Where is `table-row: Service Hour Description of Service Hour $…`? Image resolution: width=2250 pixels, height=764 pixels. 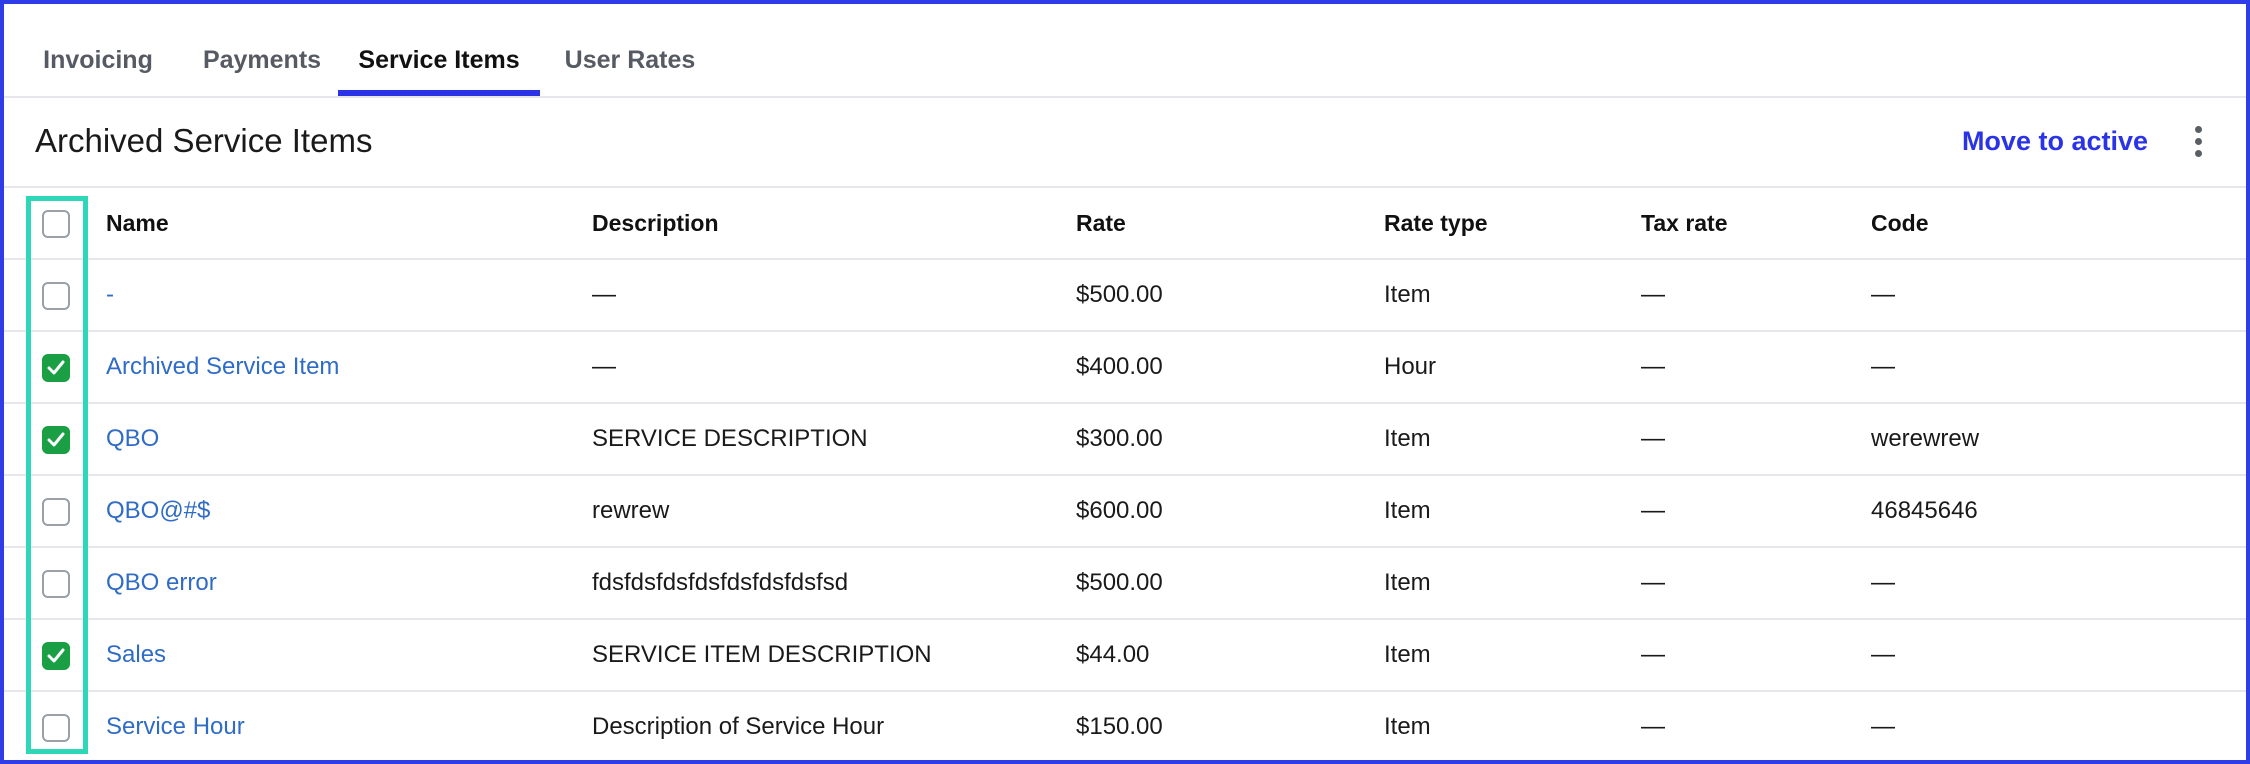 table-row: Service Hour Description of Service Hour $… is located at coordinates (1125, 726).